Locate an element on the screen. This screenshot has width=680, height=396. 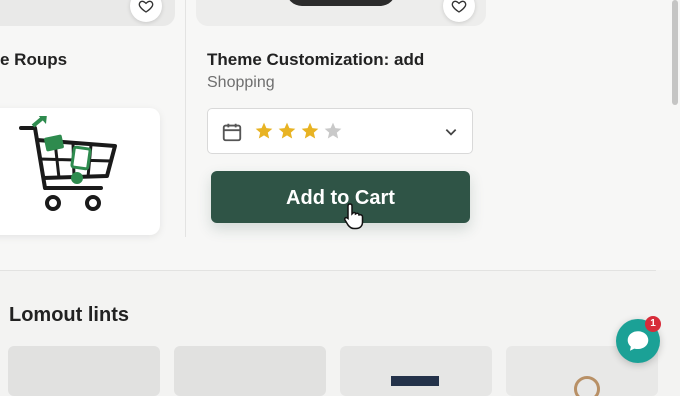
chevron-down-icon is located at coordinates (451, 132).